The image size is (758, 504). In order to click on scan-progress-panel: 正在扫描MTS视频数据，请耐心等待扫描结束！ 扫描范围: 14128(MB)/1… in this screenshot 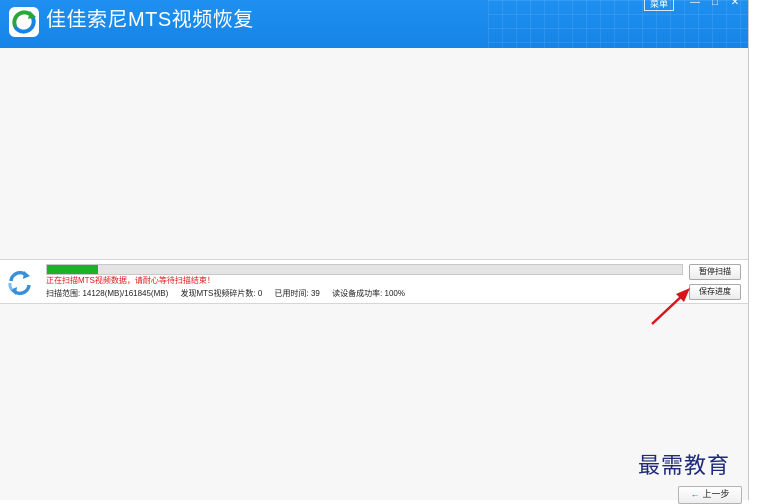, I will do `click(374, 281)`.